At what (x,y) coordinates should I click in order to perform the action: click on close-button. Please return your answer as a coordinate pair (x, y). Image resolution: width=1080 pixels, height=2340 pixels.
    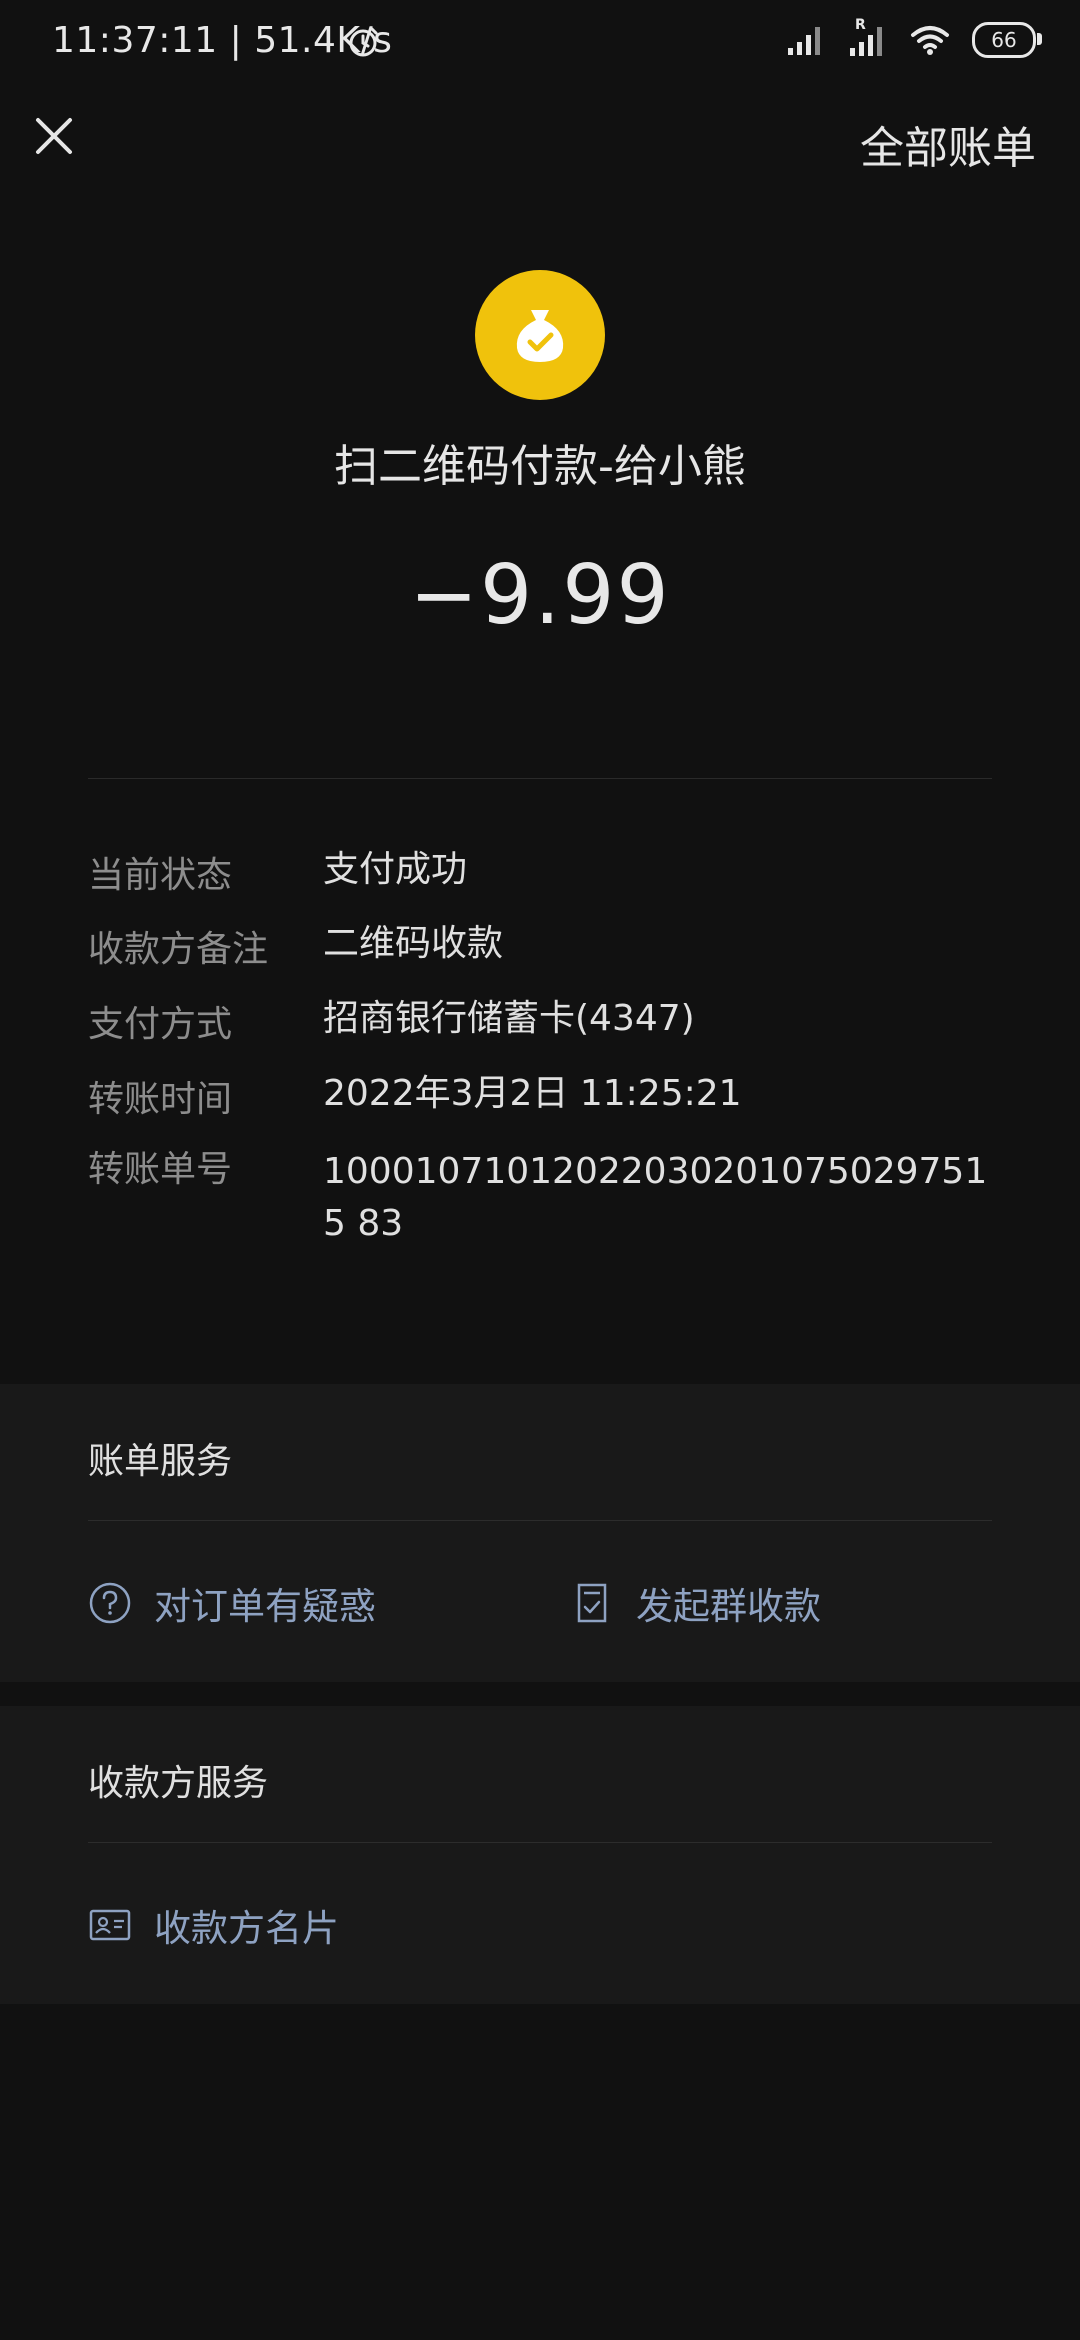
    Looking at the image, I should click on (54, 136).